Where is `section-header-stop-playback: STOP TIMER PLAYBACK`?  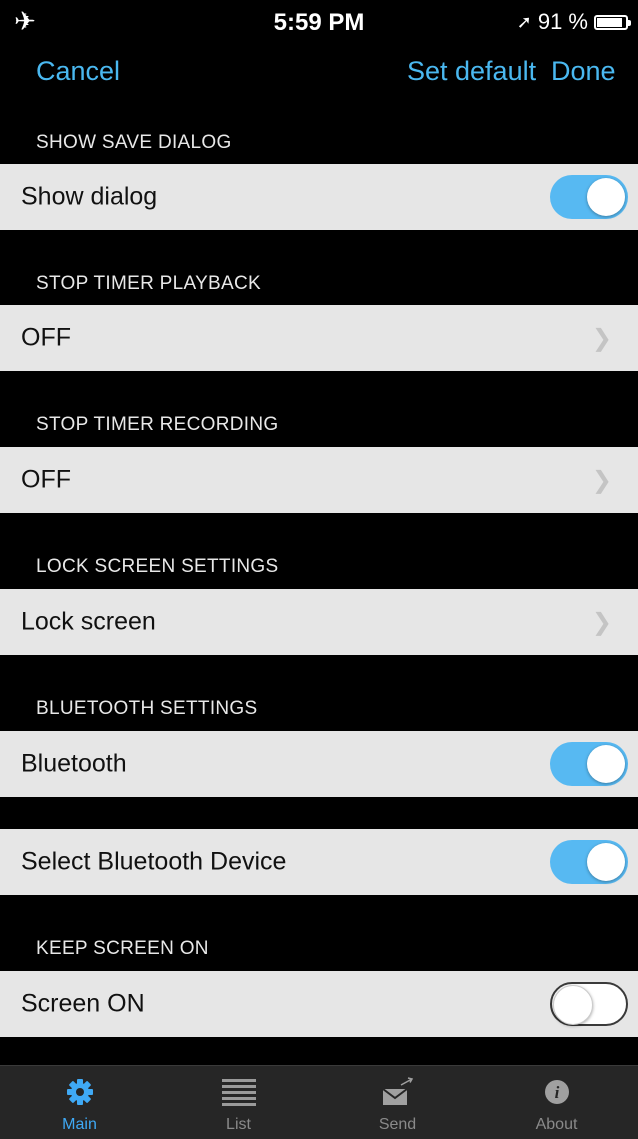
section-header-stop-playback: STOP TIMER PLAYBACK is located at coordinates (148, 283).